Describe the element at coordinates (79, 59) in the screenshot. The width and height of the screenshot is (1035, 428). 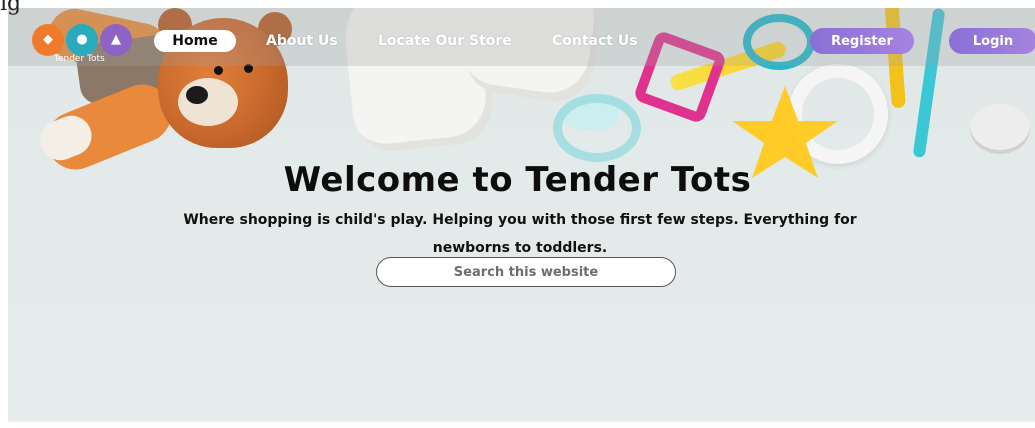
I see `logo-wordmark: Tender Tots` at that location.